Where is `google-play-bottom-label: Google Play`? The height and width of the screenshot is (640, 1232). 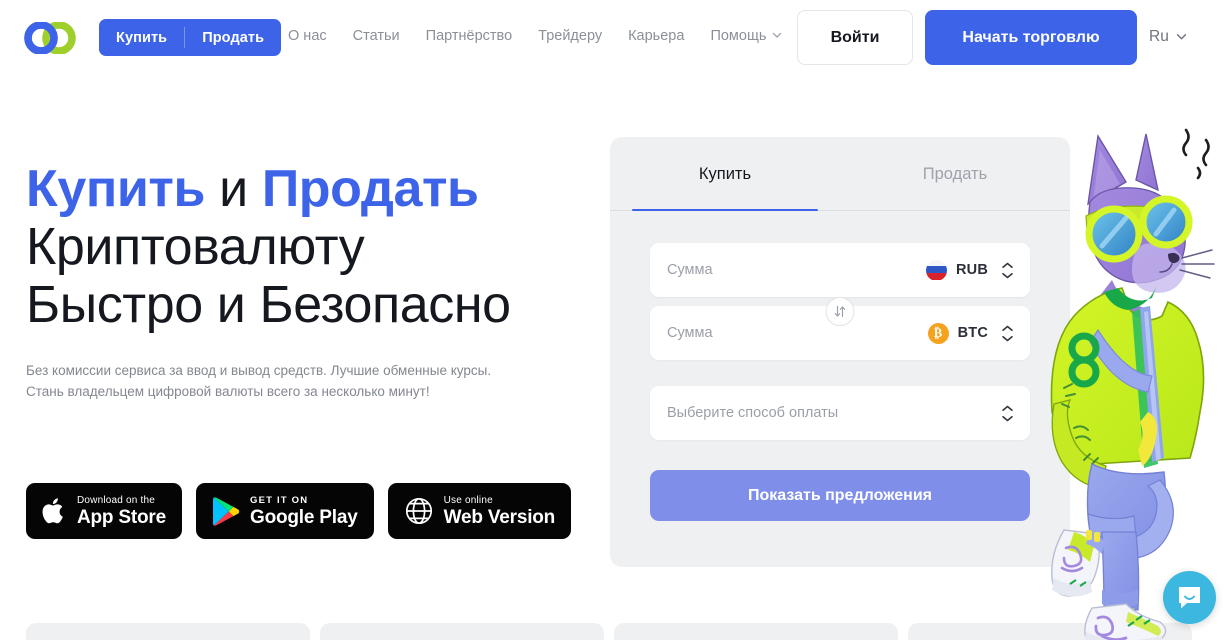
google-play-bottom-label: Google Play is located at coordinates (303, 517).